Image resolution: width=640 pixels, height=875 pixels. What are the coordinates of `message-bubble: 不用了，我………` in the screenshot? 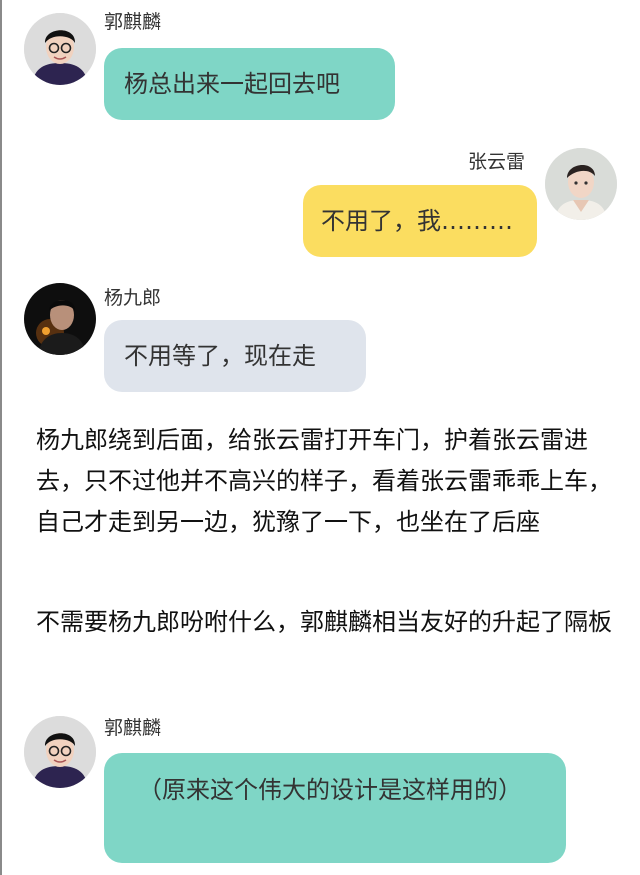 It's located at (420, 221).